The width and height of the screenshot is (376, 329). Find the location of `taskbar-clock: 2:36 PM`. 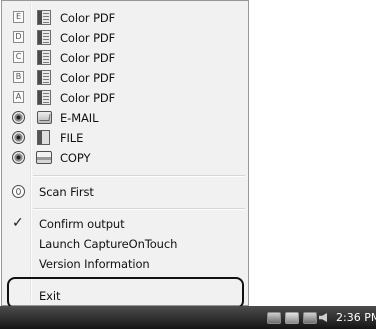

taskbar-clock: 2:36 PM is located at coordinates (356, 317).